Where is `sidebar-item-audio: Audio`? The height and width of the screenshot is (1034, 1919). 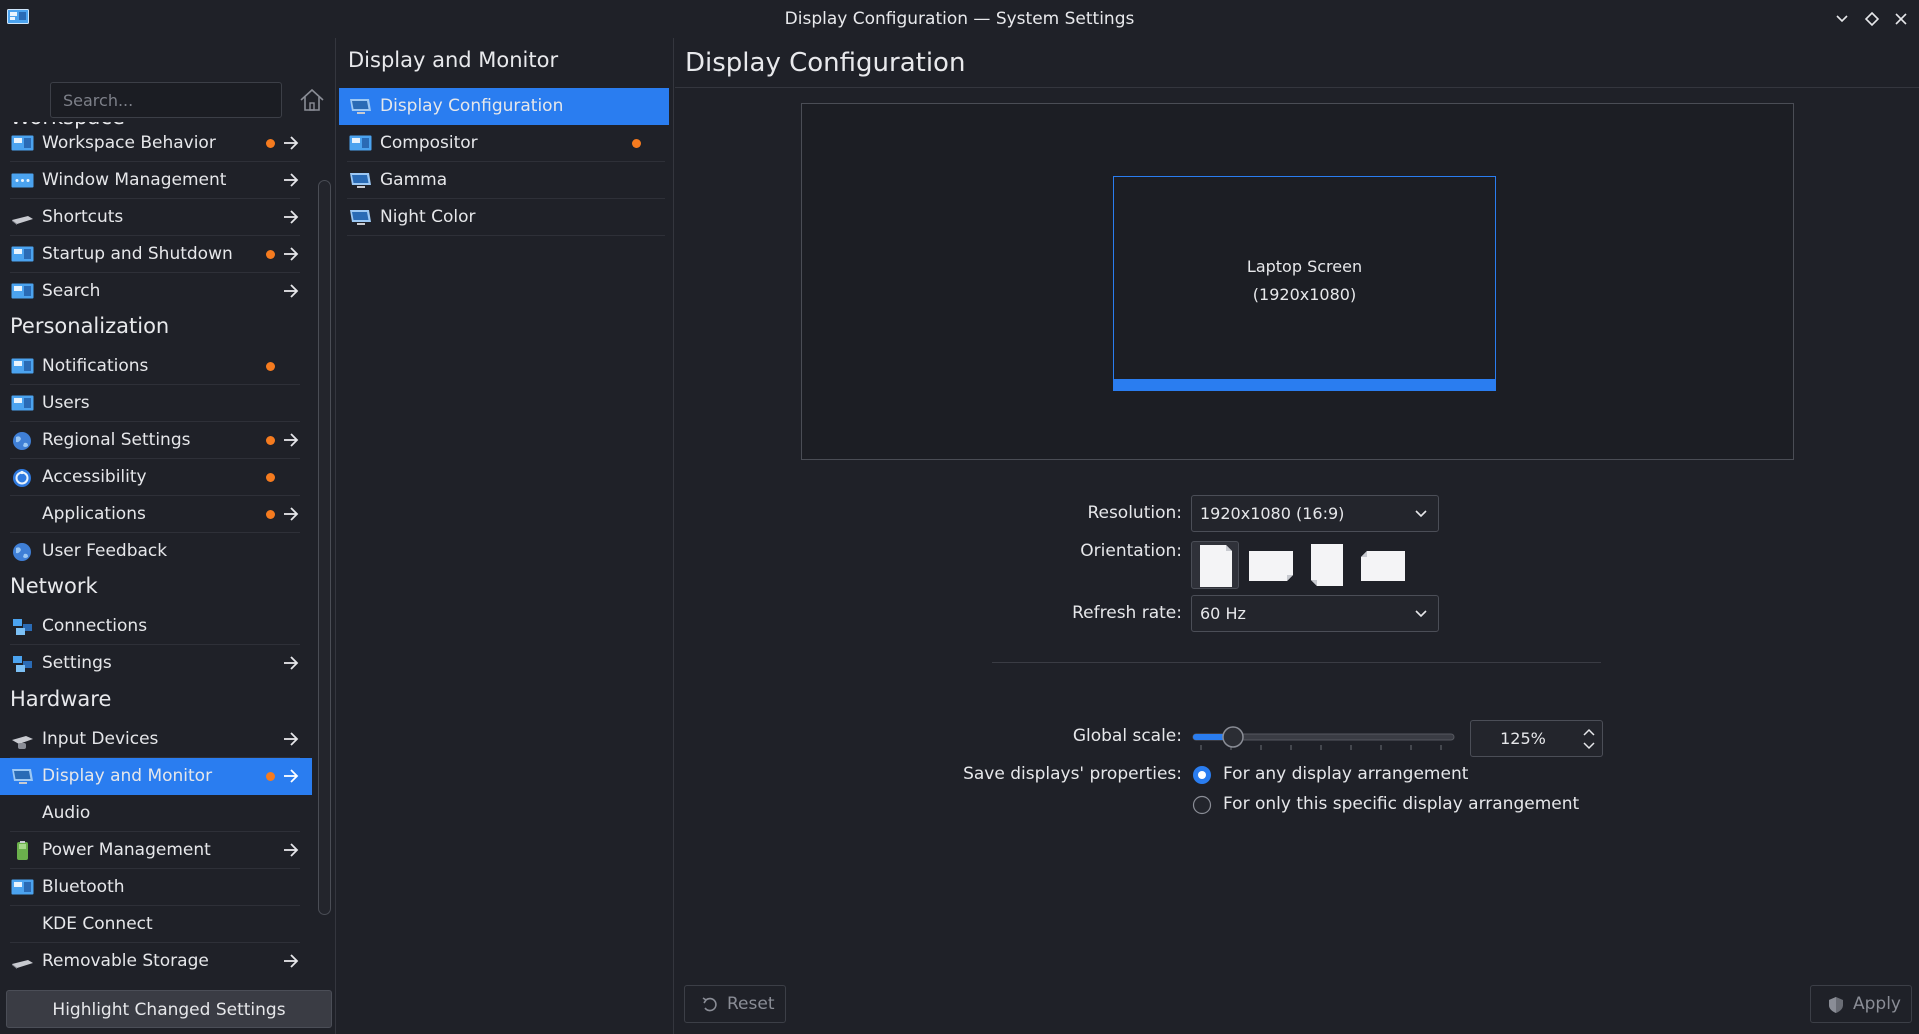 sidebar-item-audio: Audio is located at coordinates (156, 813).